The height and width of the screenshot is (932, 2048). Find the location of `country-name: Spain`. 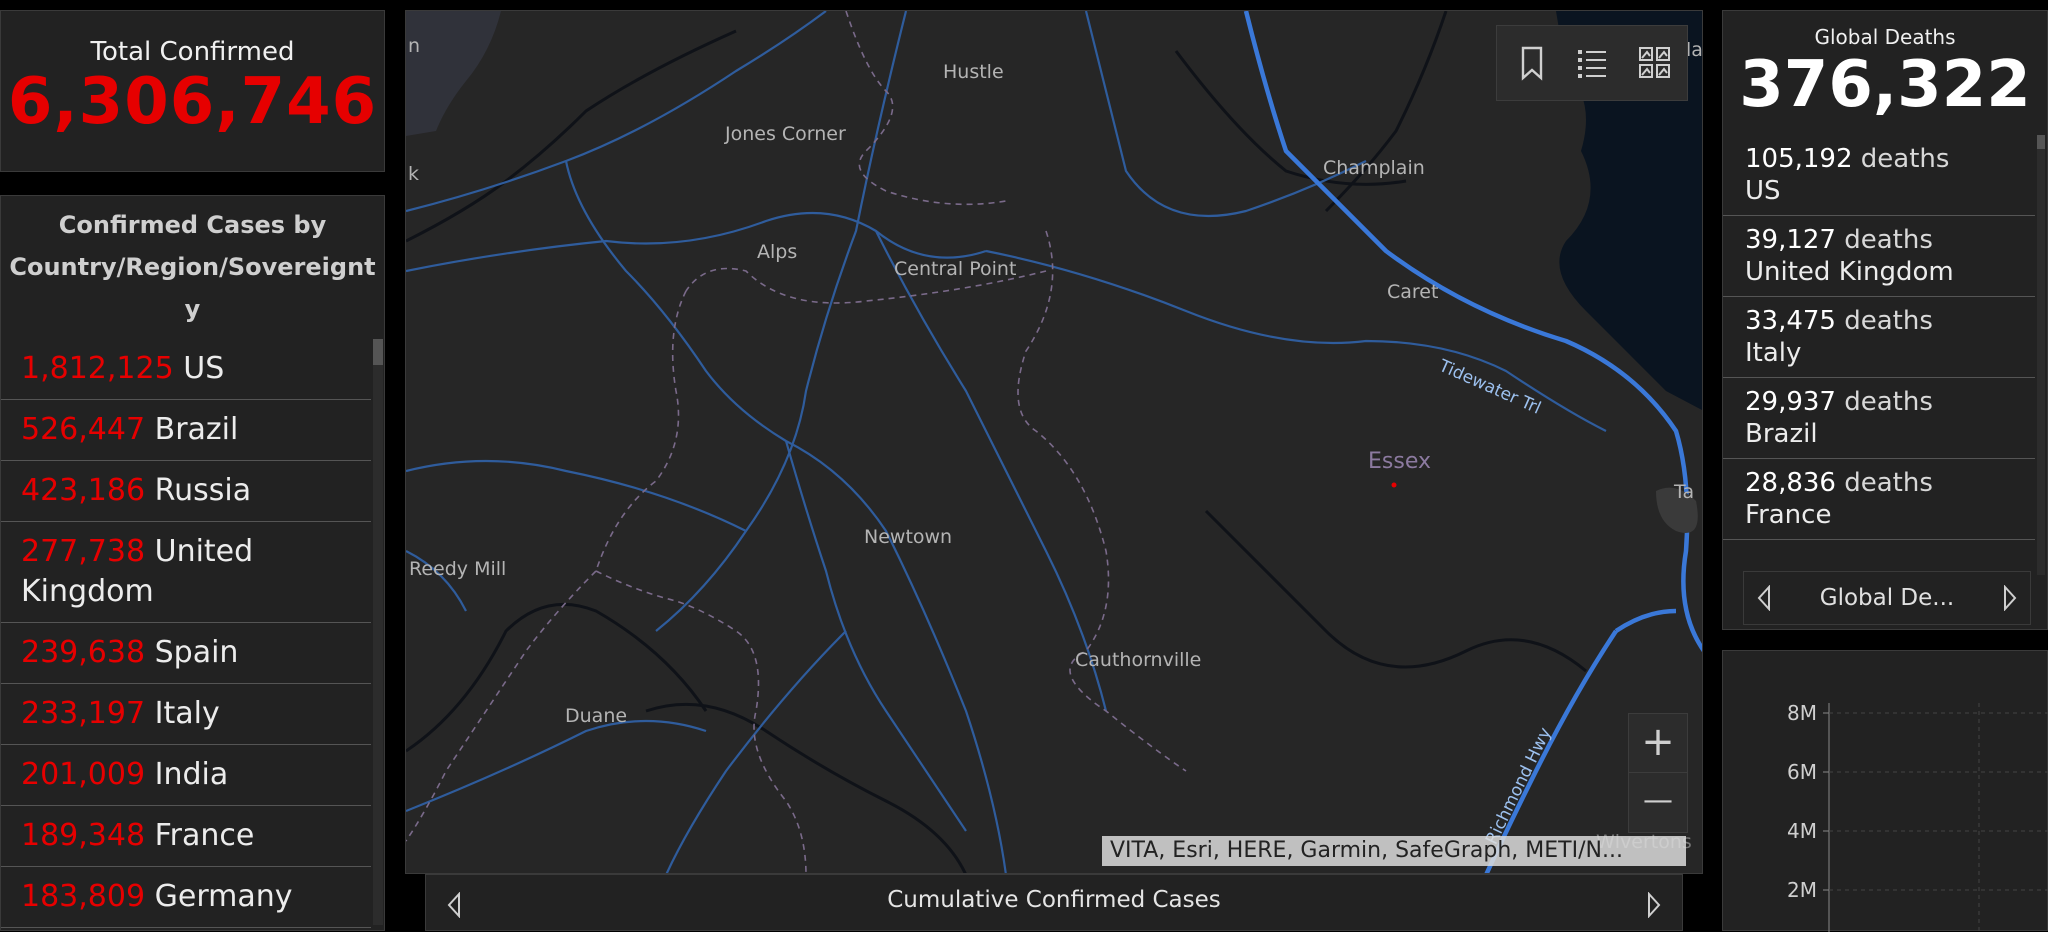

country-name: Spain is located at coordinates (196, 652).